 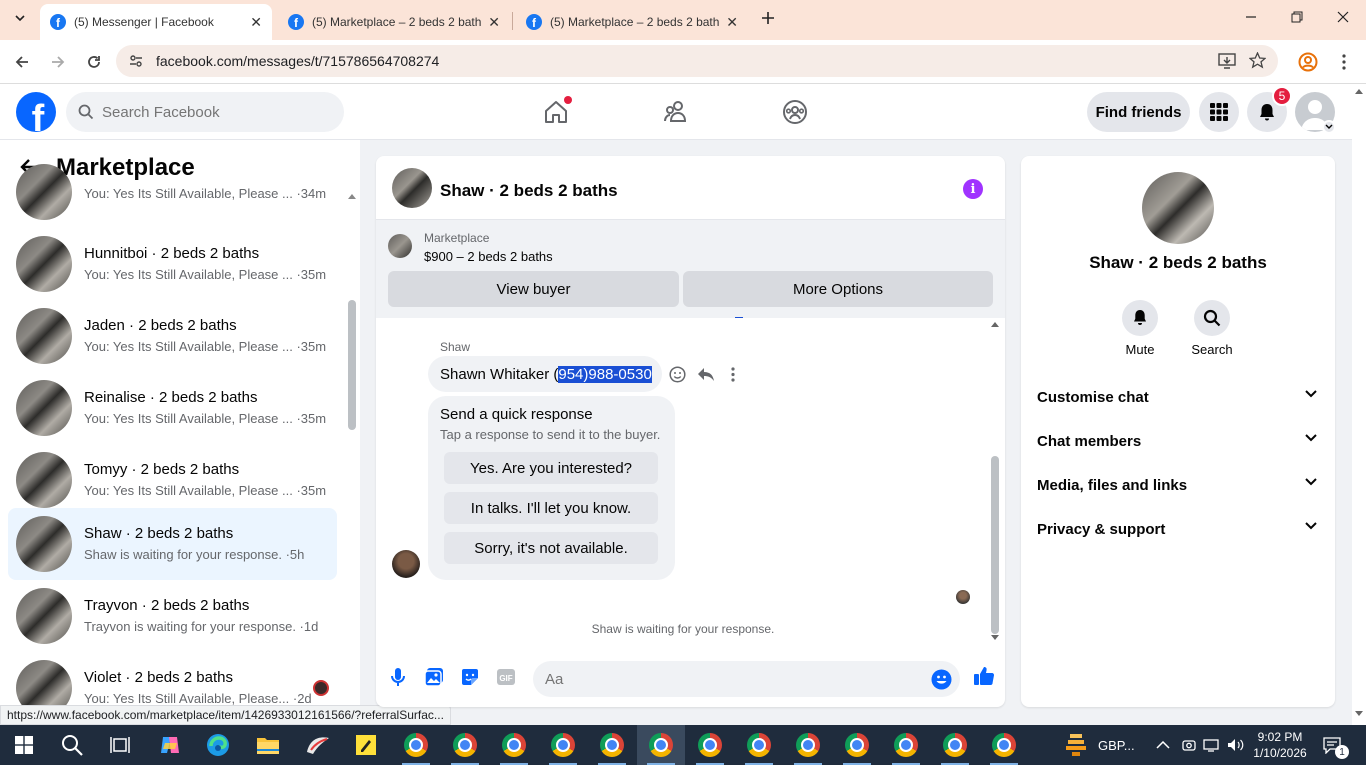 What do you see at coordinates (406, 564) in the screenshot?
I see `sender-avatar` at bounding box center [406, 564].